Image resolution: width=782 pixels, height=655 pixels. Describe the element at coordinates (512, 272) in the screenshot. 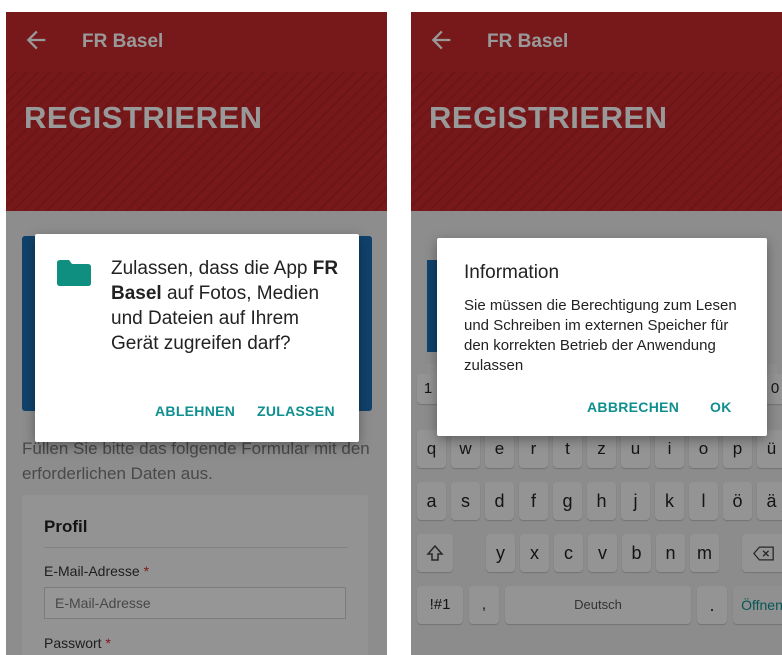

I see `dialog-title: Information` at that location.